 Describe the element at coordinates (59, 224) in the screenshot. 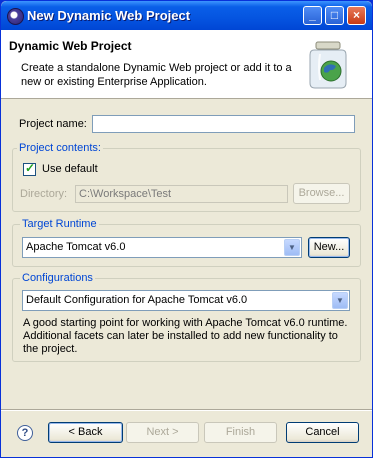

I see `target-runtime-legend: Target Runtime` at that location.